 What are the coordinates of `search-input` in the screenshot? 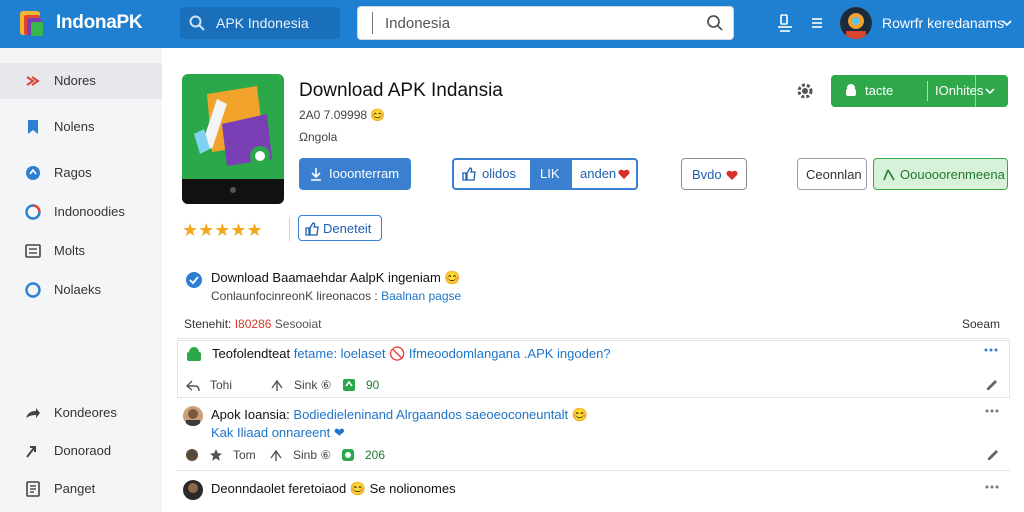 It's located at (532, 23).